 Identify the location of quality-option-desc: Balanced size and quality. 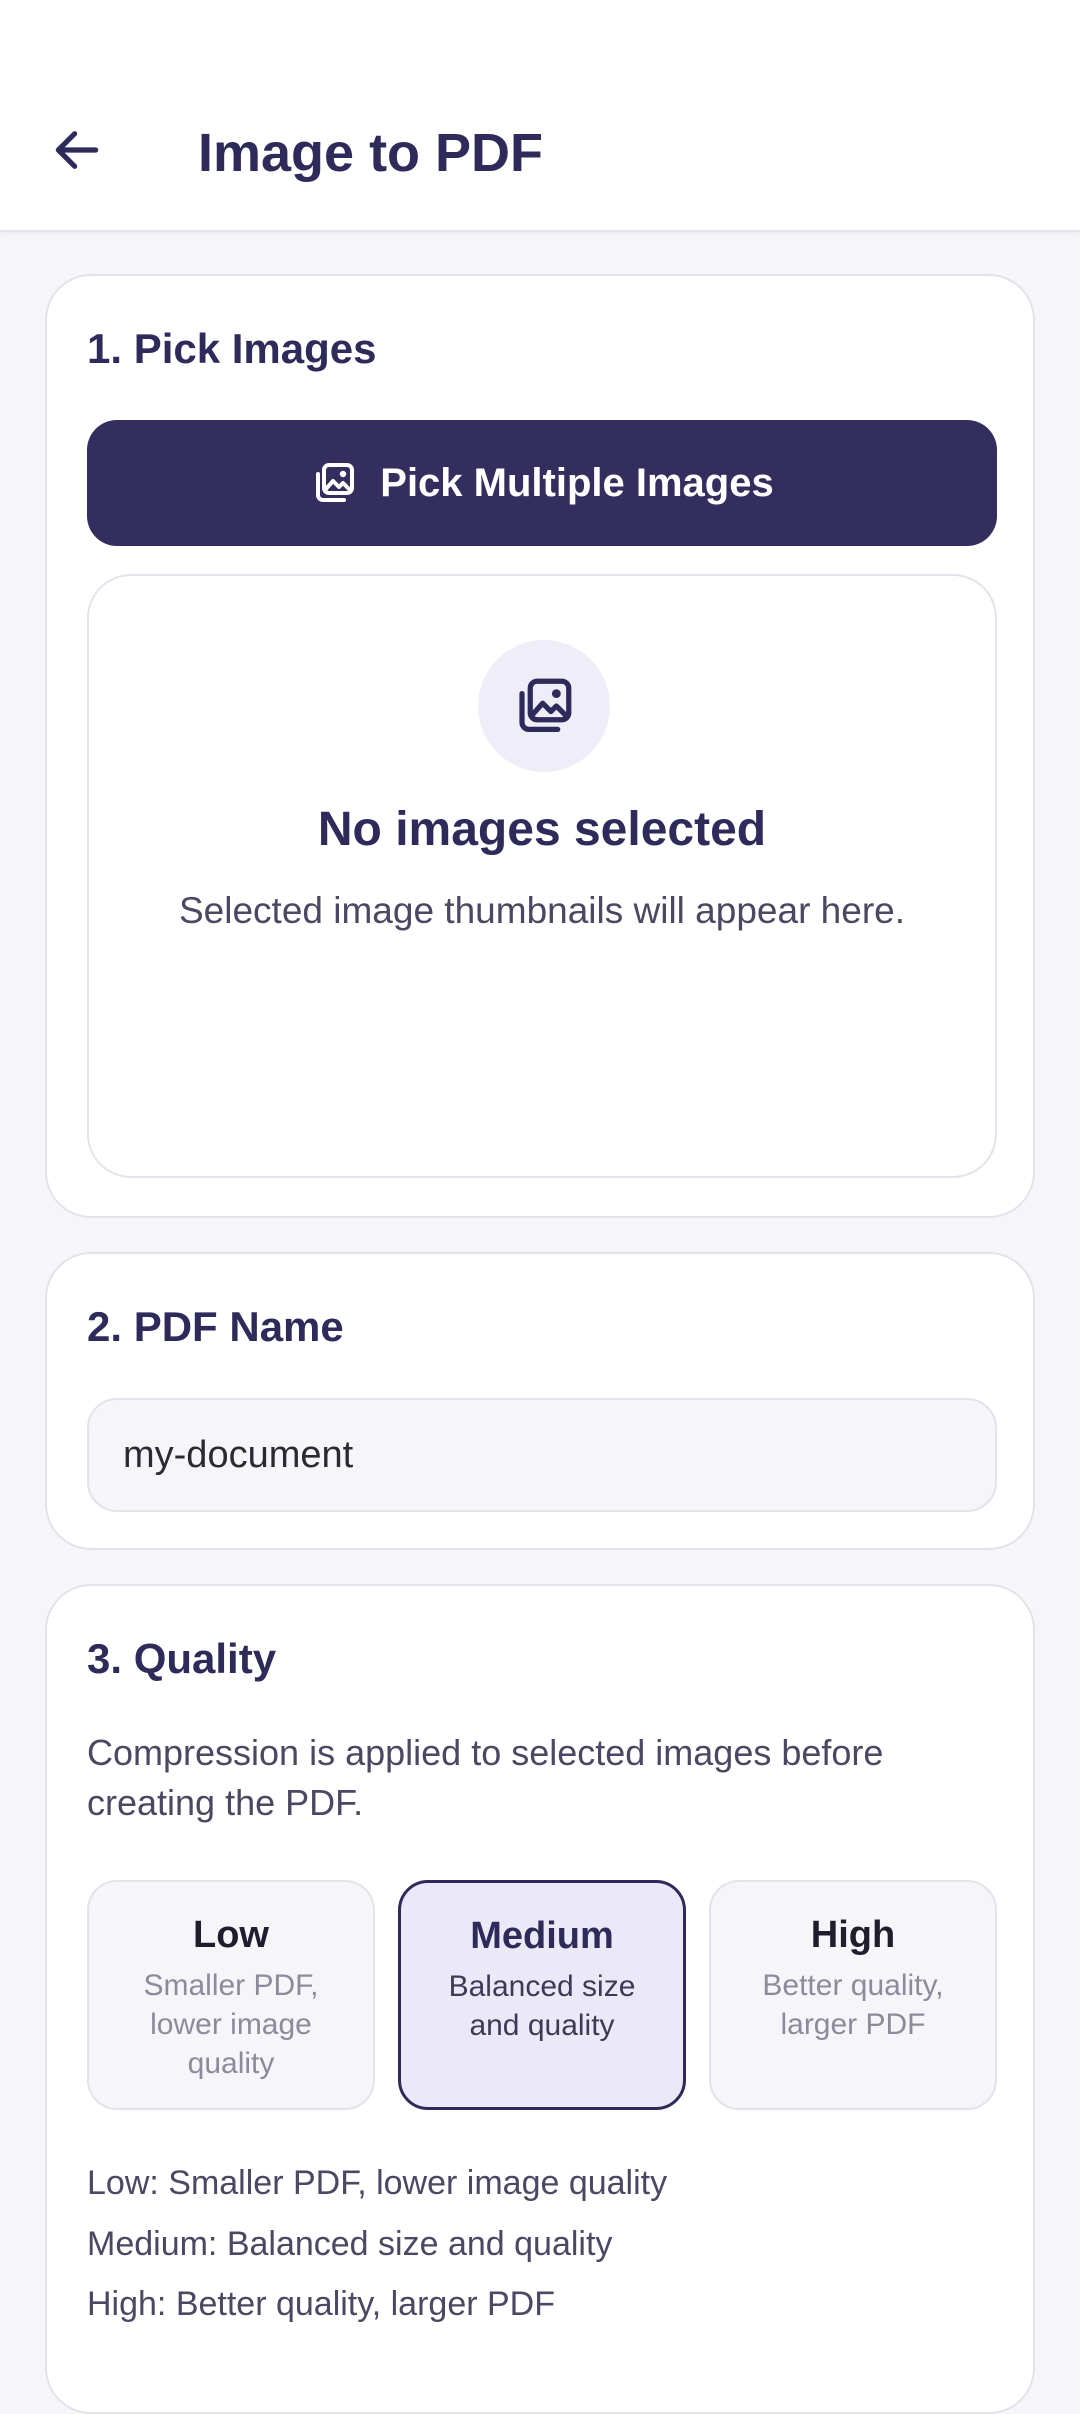
(542, 2006).